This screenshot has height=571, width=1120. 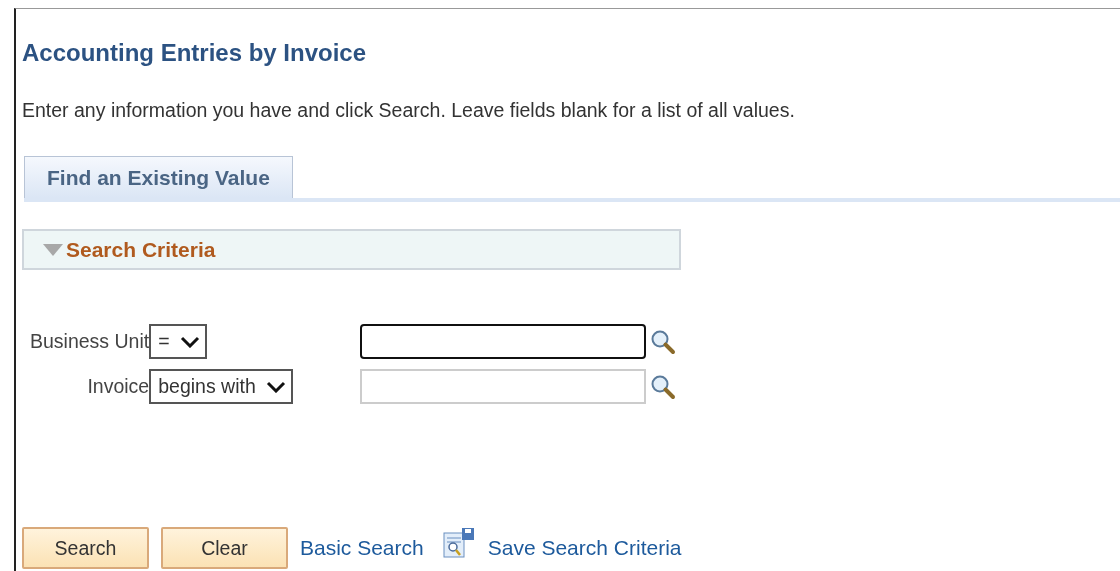 I want to click on link: Basic Search, so click(x=362, y=548).